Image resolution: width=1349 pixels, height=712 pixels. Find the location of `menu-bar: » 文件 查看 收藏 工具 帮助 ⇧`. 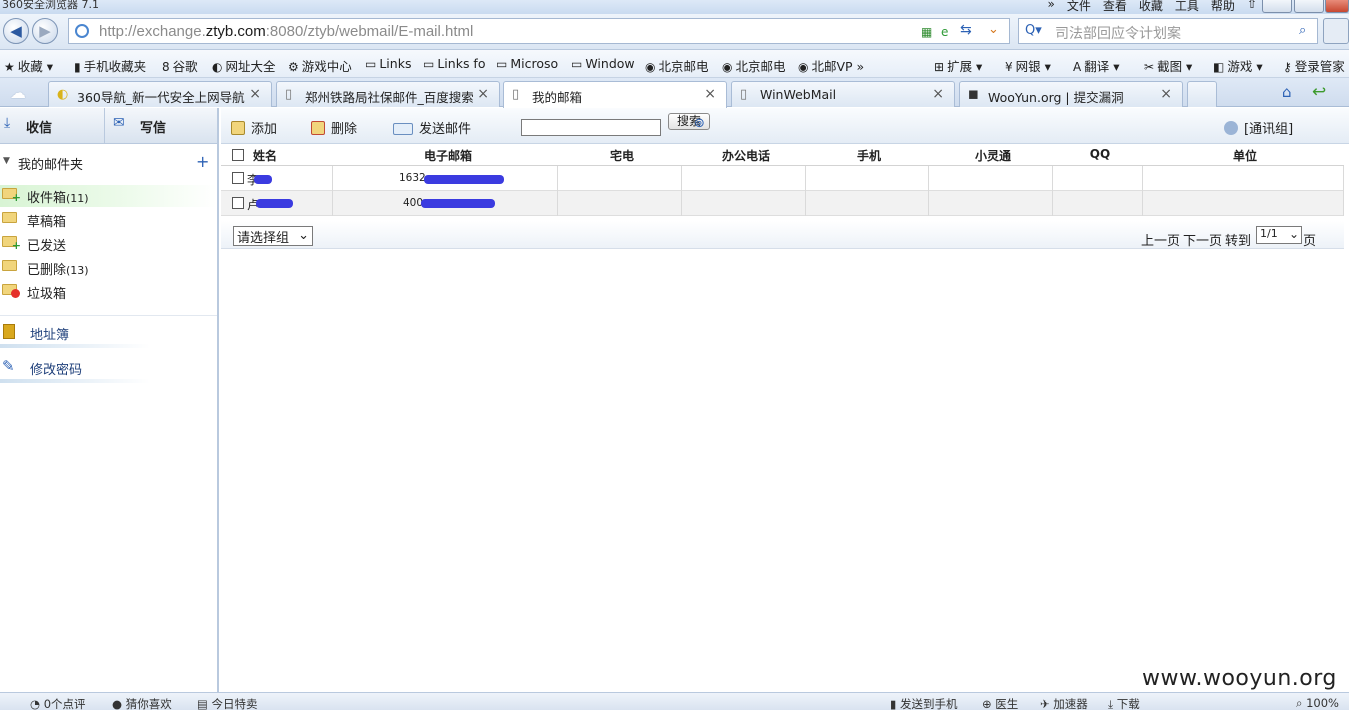

menu-bar: » 文件 查看 收藏 工具 帮助 ⇧ is located at coordinates (1152, 7).